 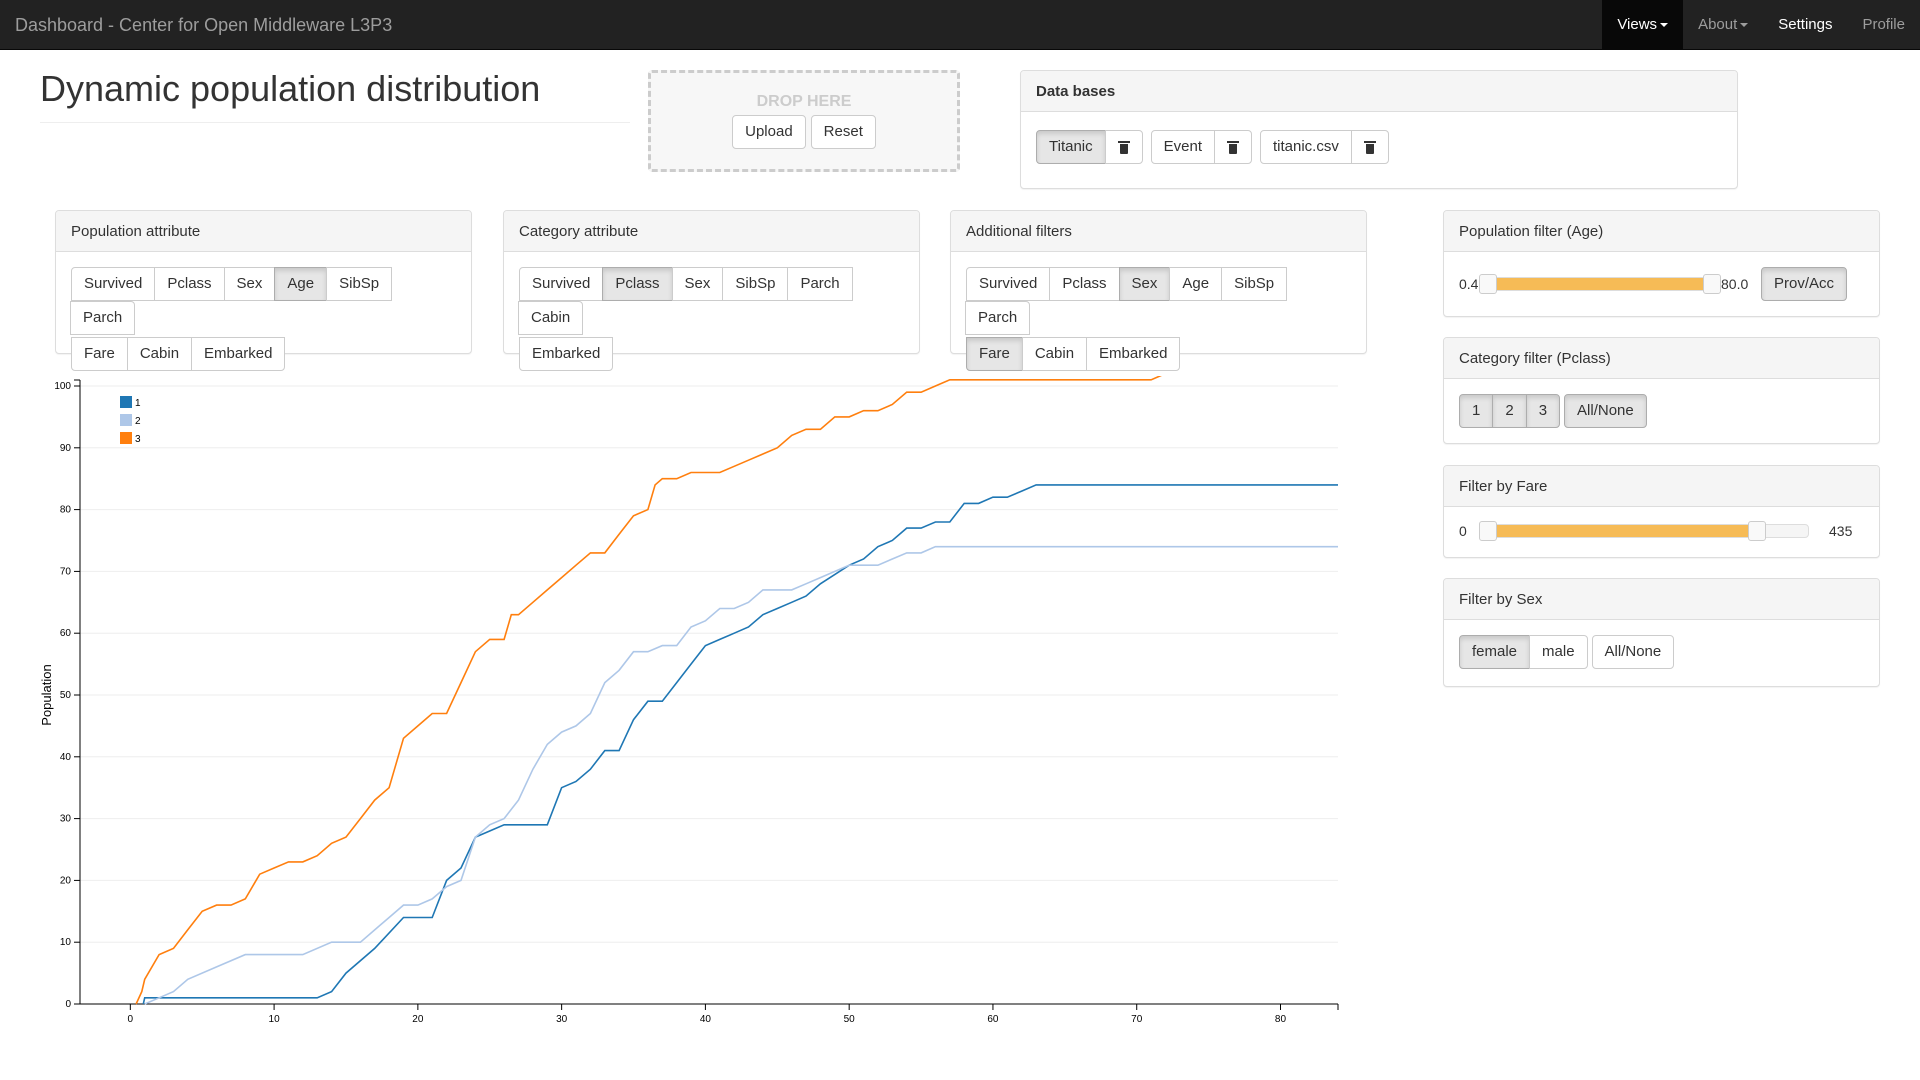 I want to click on x-tick-label: 10, so click(x=275, y=1019).